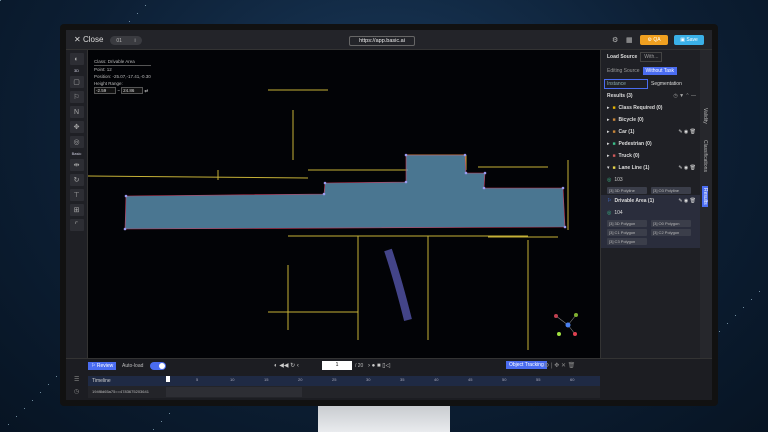 This screenshot has height=432, width=768. I want to click on track-bar, so click(234, 392).